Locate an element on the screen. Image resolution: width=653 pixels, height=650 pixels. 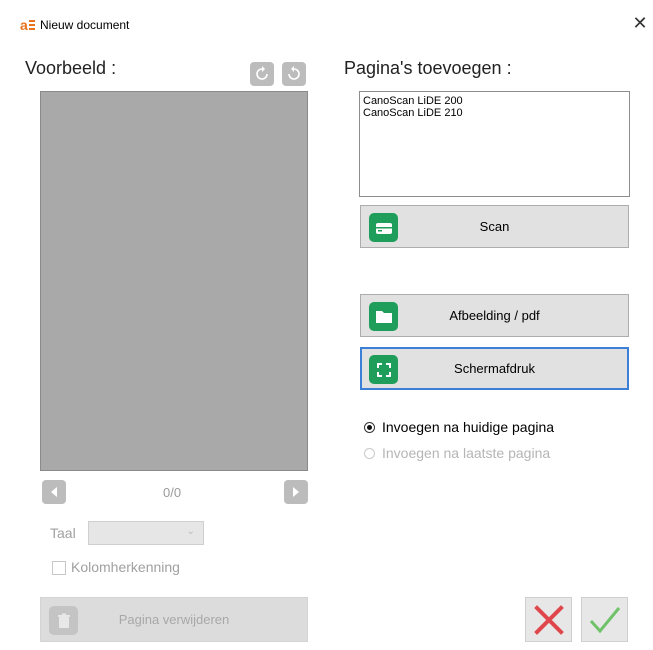
scan-button: Scan is located at coordinates (494, 226).